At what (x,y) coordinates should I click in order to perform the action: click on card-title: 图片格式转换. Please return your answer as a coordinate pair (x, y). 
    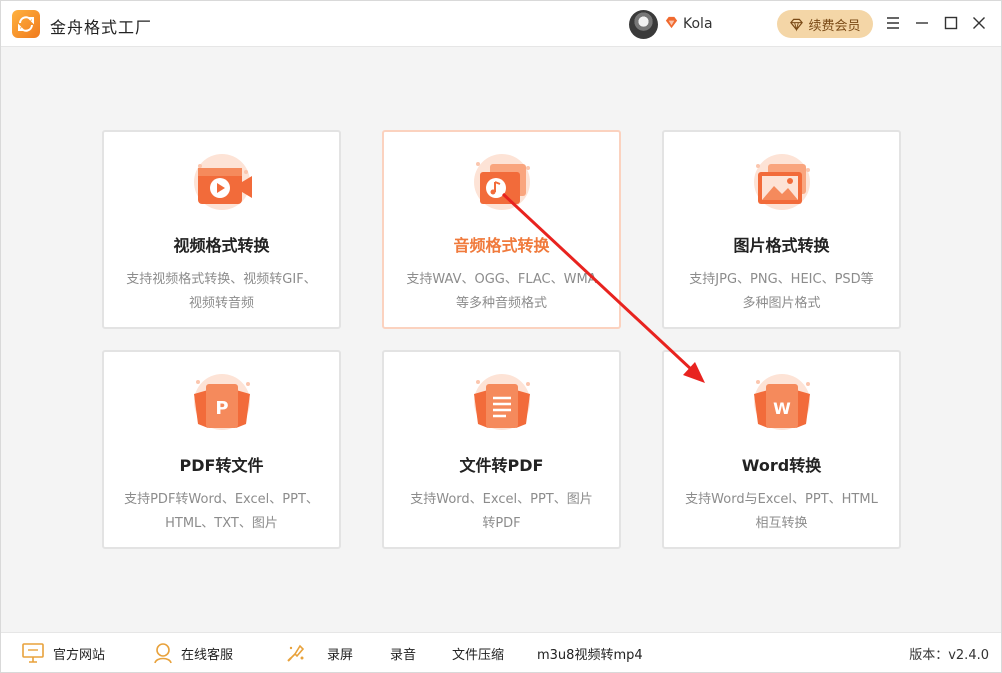
    Looking at the image, I should click on (781, 245).